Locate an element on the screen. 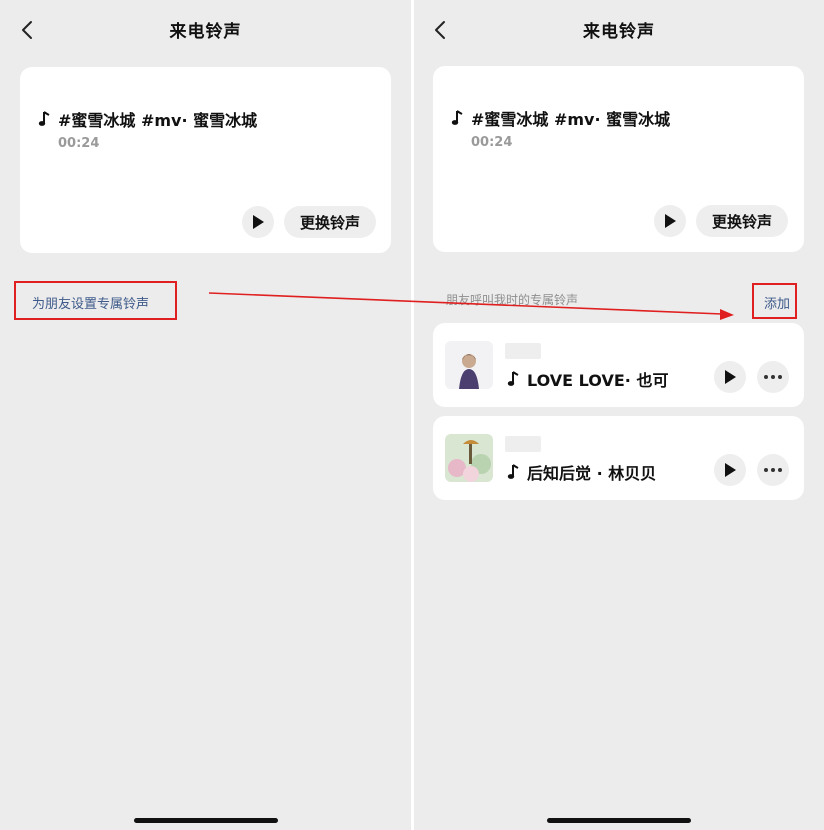 This screenshot has width=824, height=830. friend-ringtone-song: LOVE LOVE· 也可 is located at coordinates (587, 379).